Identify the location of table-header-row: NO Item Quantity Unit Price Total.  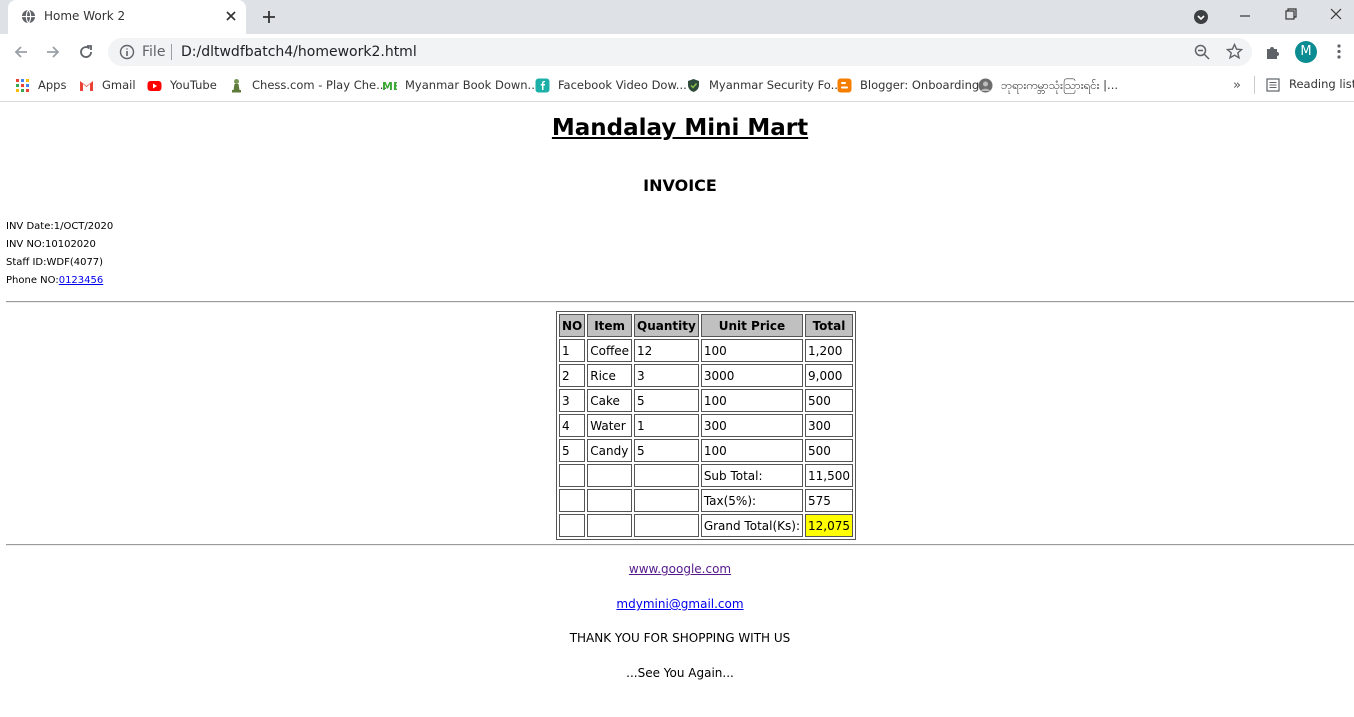
(706, 325).